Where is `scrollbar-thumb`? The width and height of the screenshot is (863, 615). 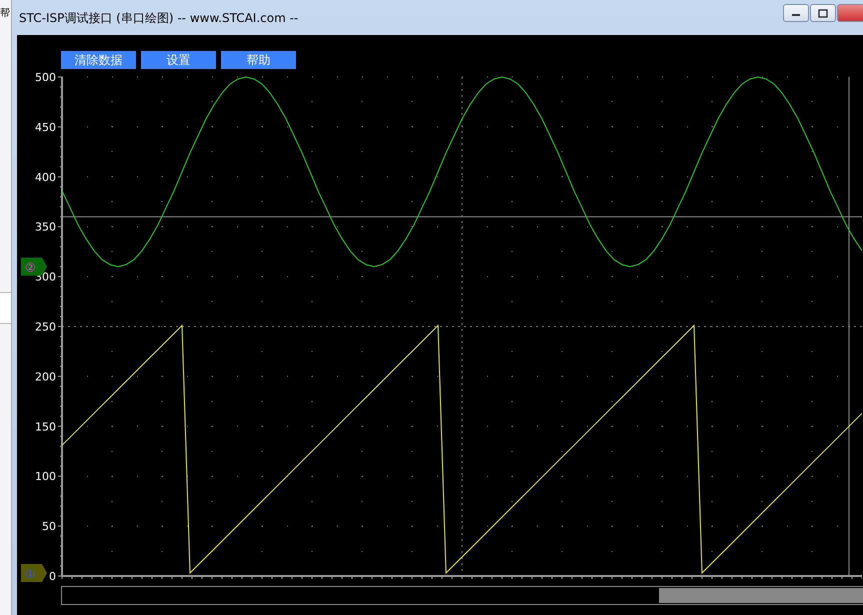 scrollbar-thumb is located at coordinates (761, 595).